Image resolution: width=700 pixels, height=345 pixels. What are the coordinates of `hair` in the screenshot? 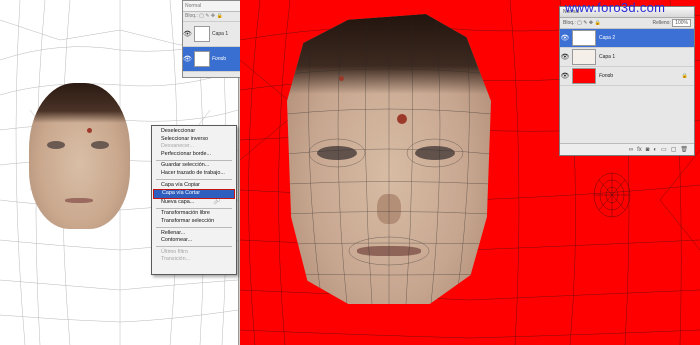 It's located at (79, 103).